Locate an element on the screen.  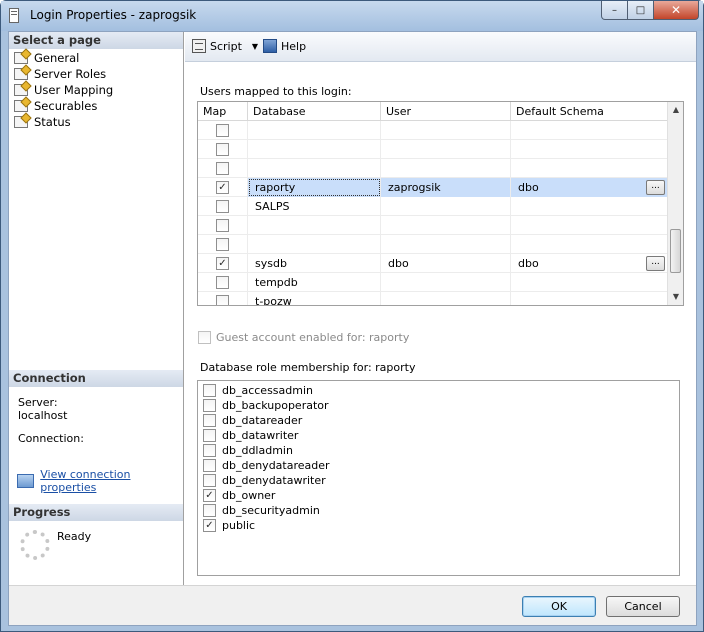
role-item: db_denydatawriter is located at coordinates (264, 480).